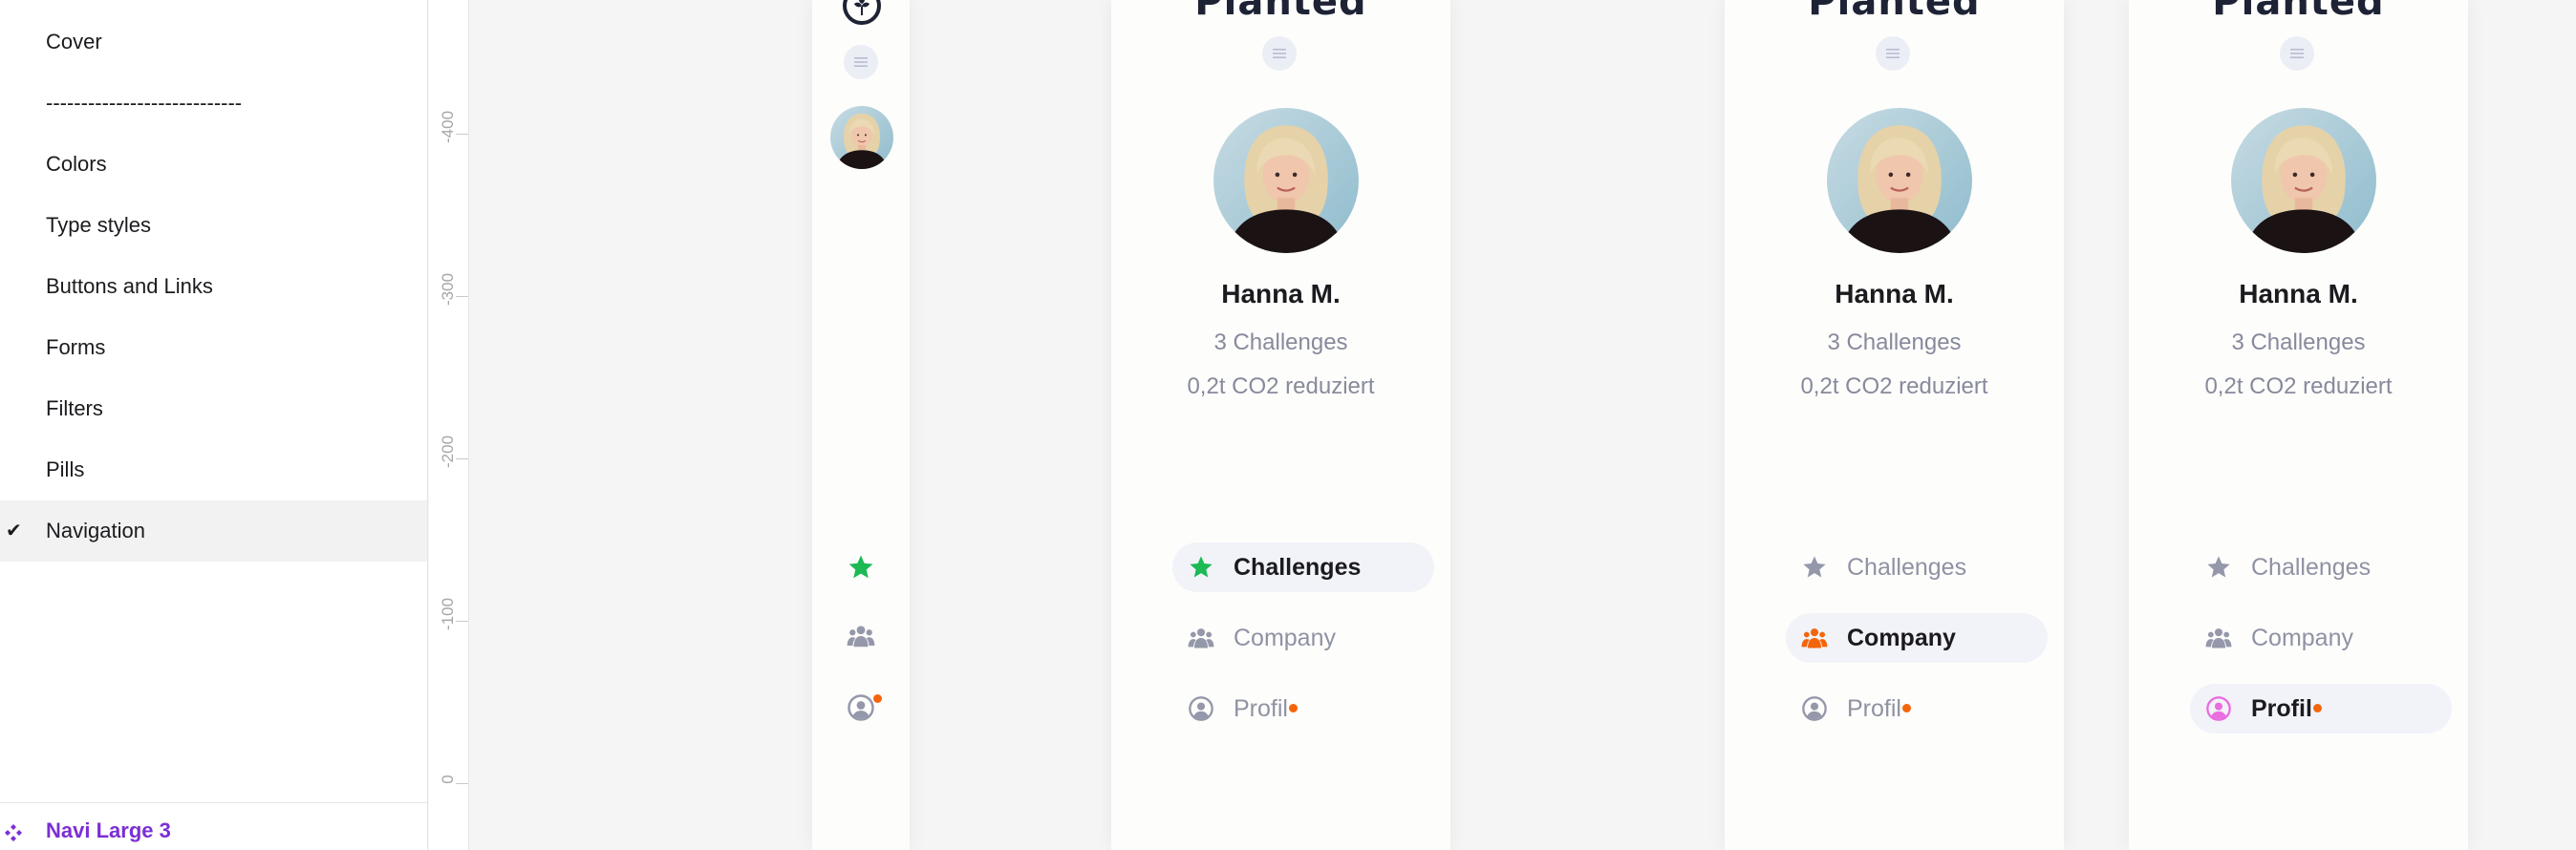  What do you see at coordinates (862, 13) in the screenshot?
I see `logo-mark-icon` at bounding box center [862, 13].